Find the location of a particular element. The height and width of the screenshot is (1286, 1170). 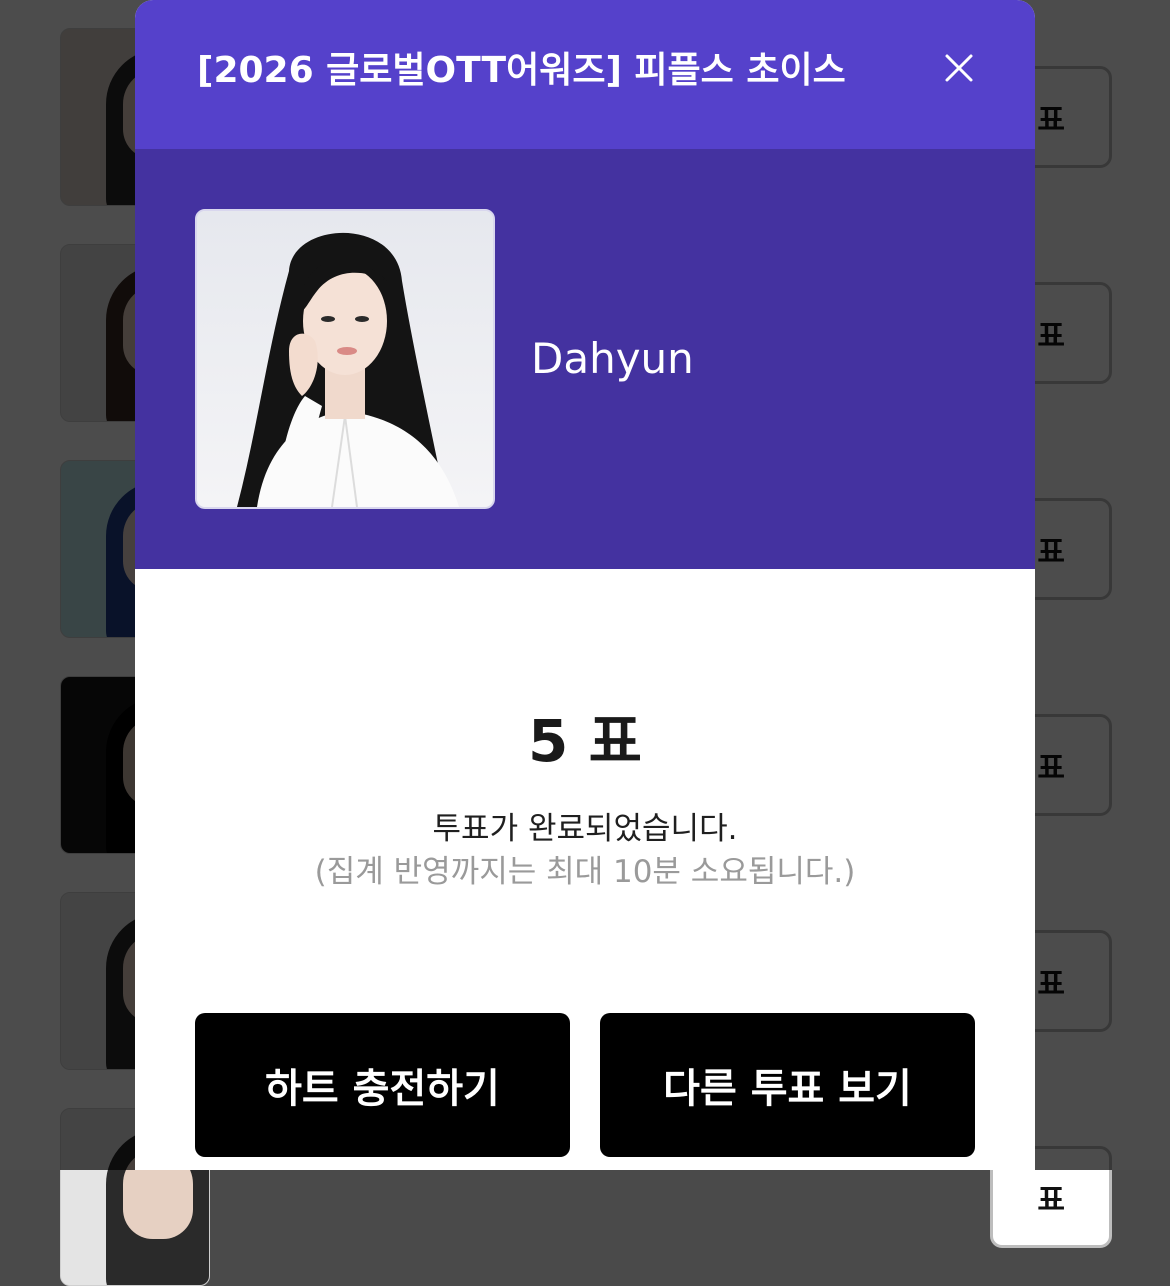

modal-header: [2026 글로벌OTT어워즈] 피플스 초이스 is located at coordinates (585, 74).